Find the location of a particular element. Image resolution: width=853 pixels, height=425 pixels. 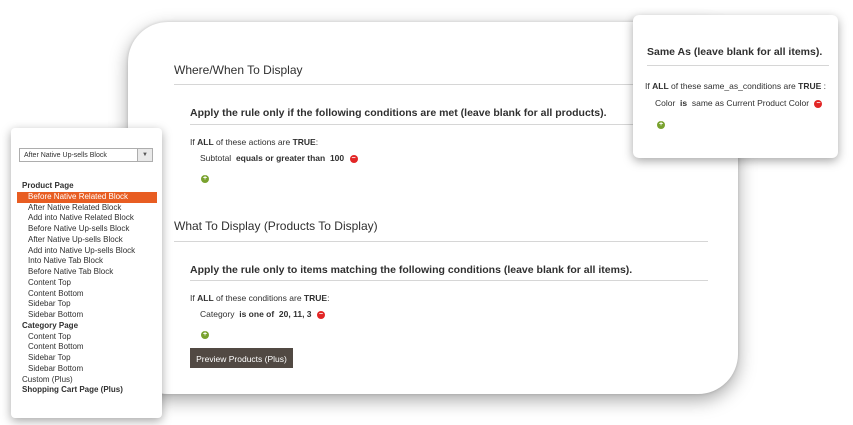

what-rule-line: Category is one of 20, 11, 3 − is located at coordinates (262, 314).